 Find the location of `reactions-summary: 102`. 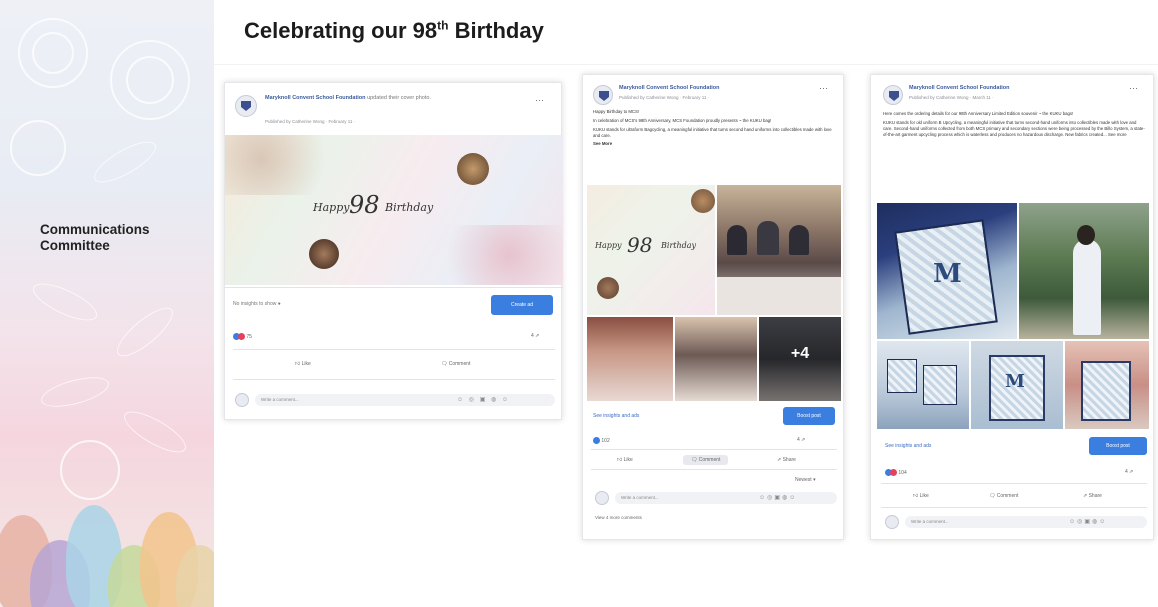

reactions-summary: 102 is located at coordinates (601, 440).